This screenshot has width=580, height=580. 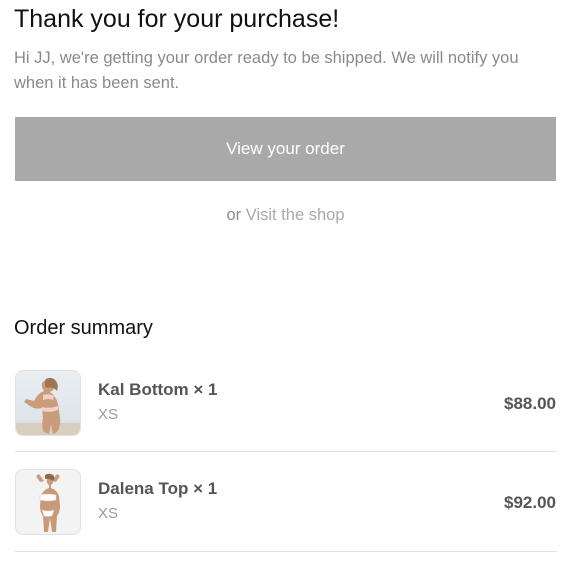 What do you see at coordinates (158, 488) in the screenshot?
I see `item-name: Dalena Top × 1` at bounding box center [158, 488].